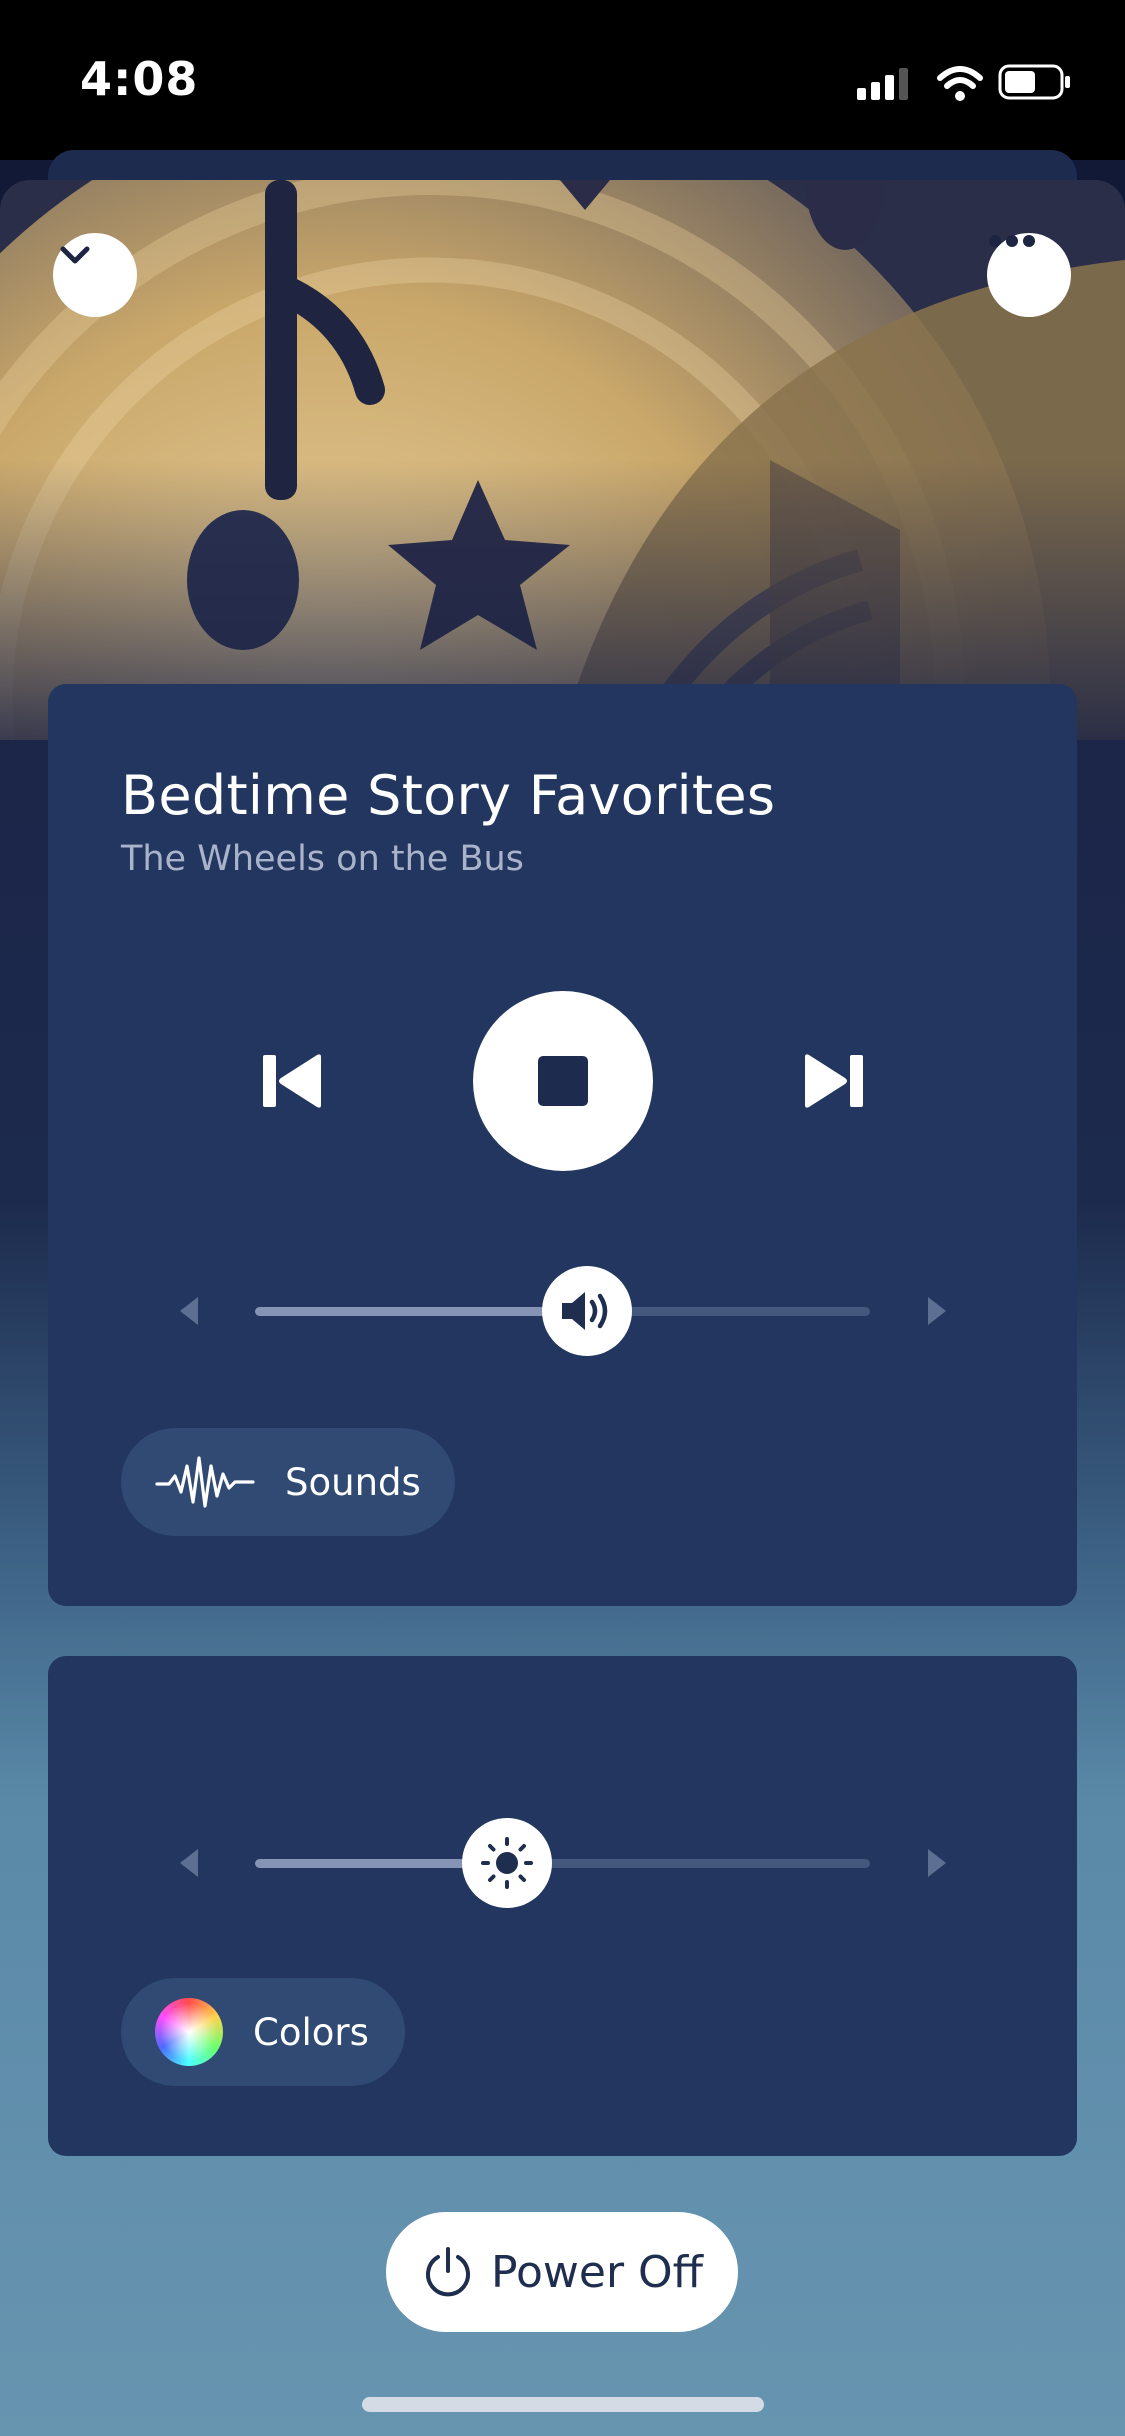 The height and width of the screenshot is (2436, 1125). I want to click on stop-icon, so click(563, 1081).